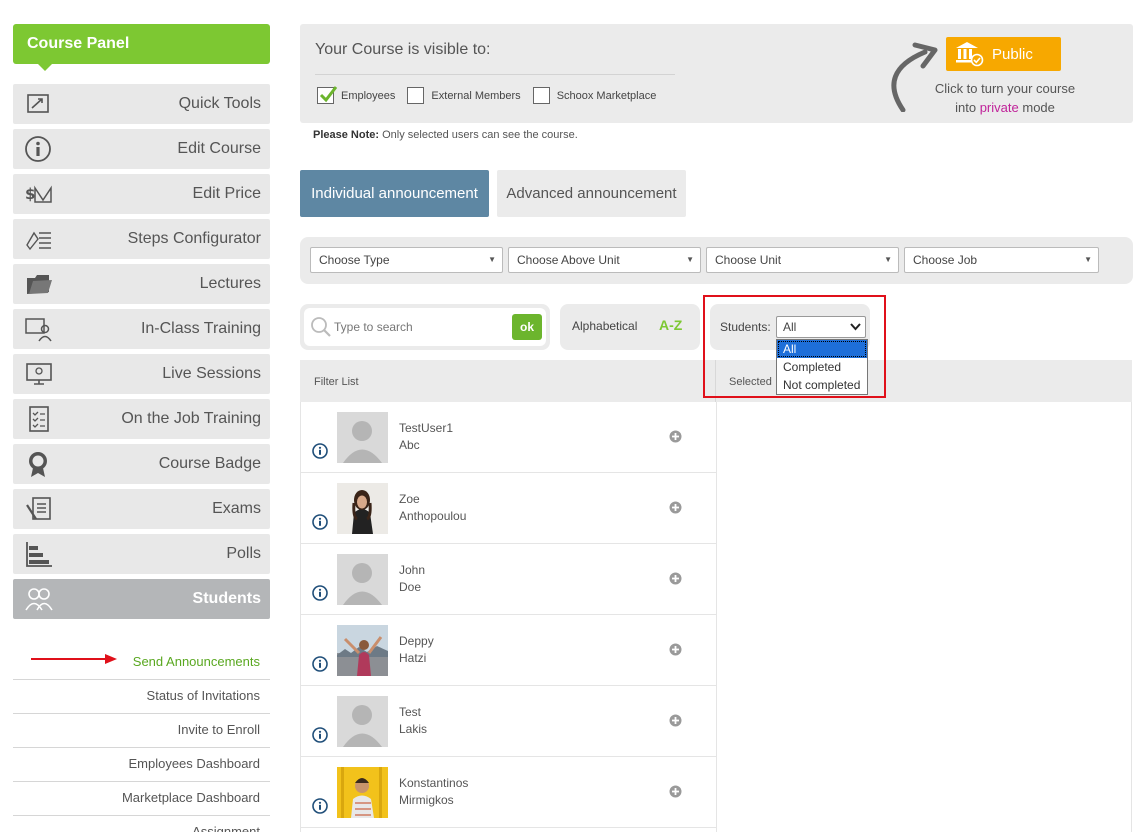 Image resolution: width=1147 pixels, height=832 pixels. I want to click on student-first-name: Konstantinos, so click(434, 783).